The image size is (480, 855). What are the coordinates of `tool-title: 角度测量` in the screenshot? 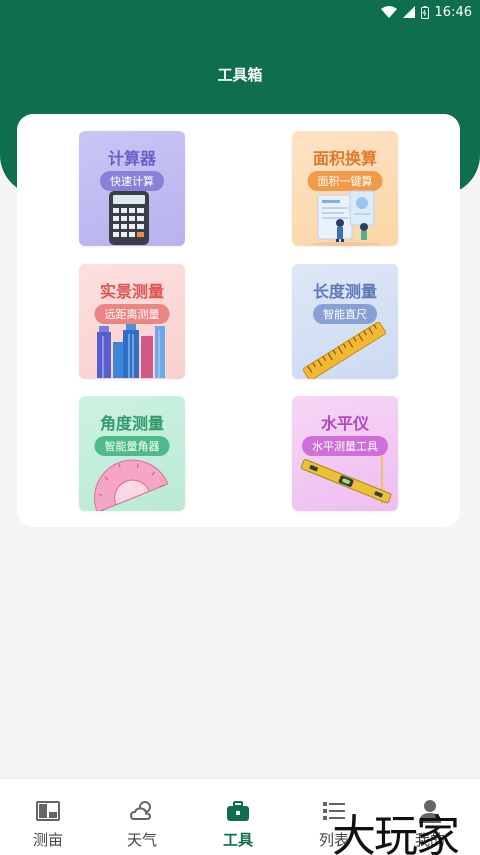 It's located at (131, 423).